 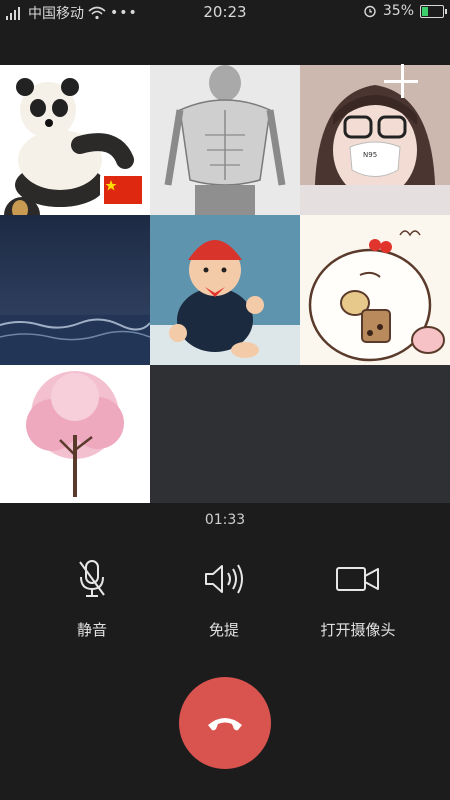 I want to click on sketch-torso-avatar, so click(x=225, y=140).